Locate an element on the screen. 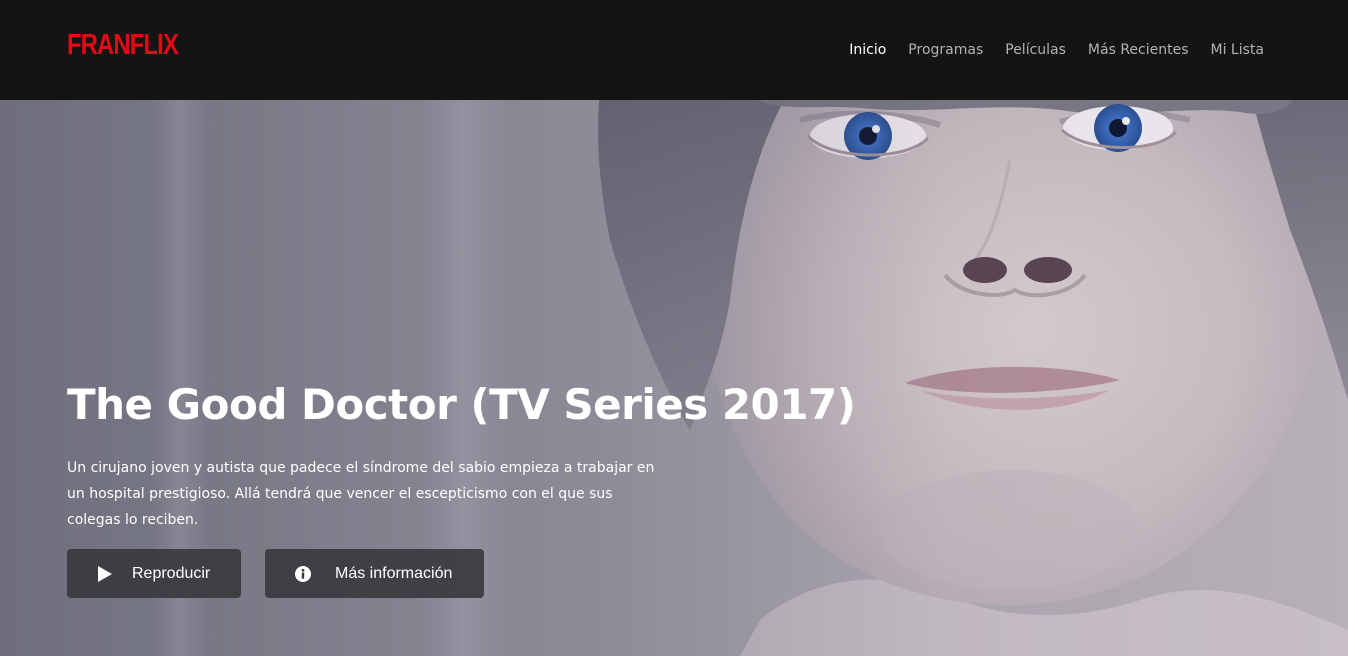 This screenshot has width=1348, height=656. nav-item-mi-lista: Mi Lista is located at coordinates (1237, 50).